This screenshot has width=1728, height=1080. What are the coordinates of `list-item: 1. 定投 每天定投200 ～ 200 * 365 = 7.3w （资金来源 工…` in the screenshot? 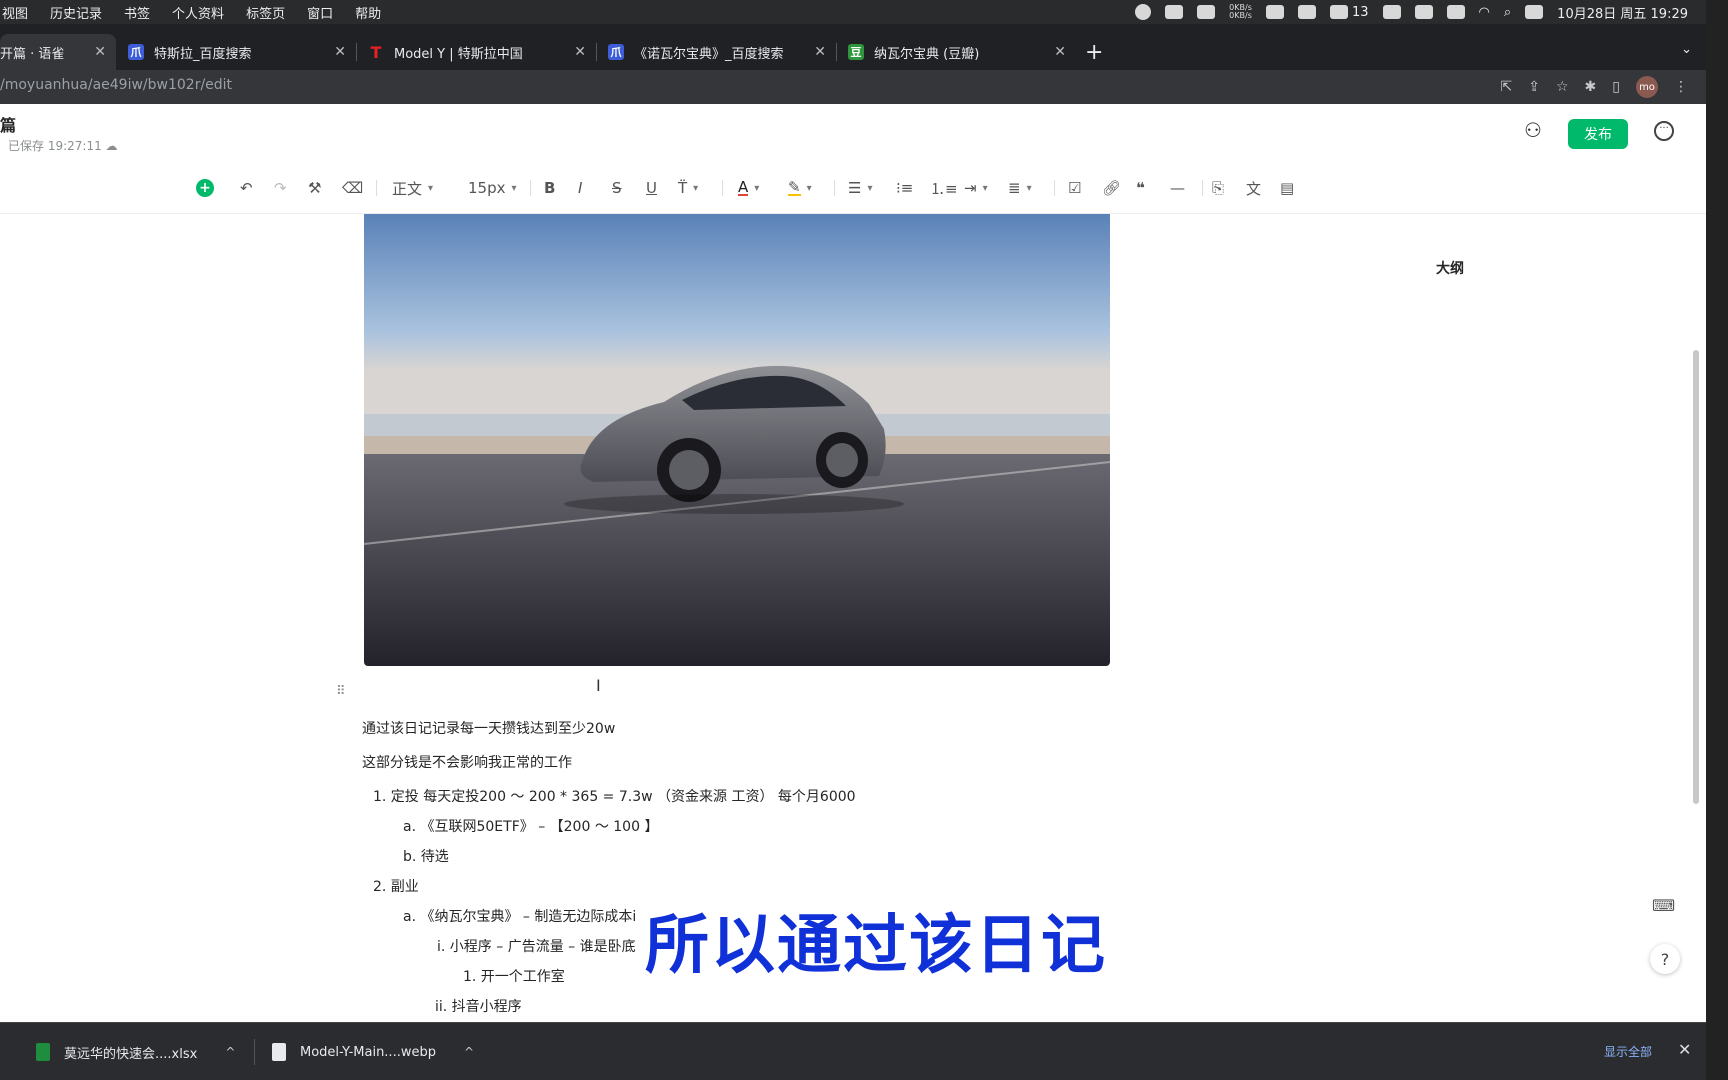 It's located at (614, 796).